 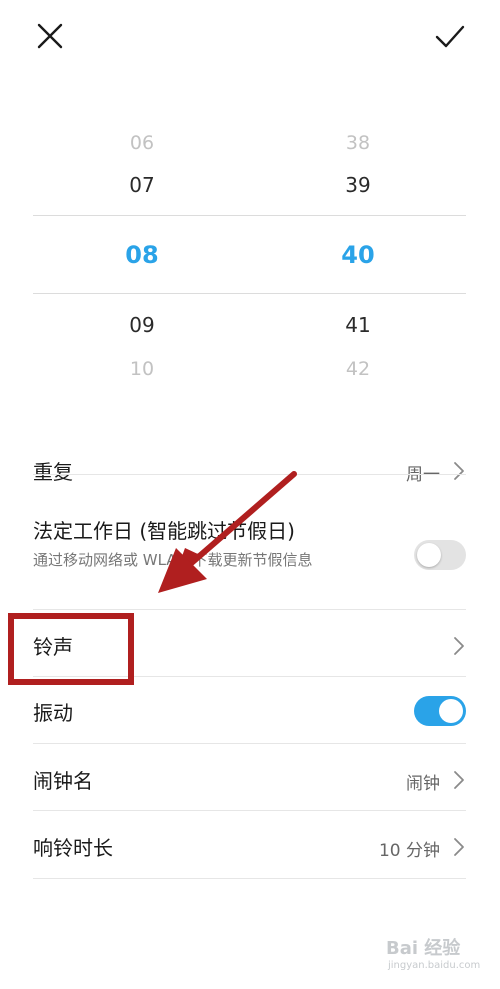 I want to click on confirm-button, so click(x=450, y=36).